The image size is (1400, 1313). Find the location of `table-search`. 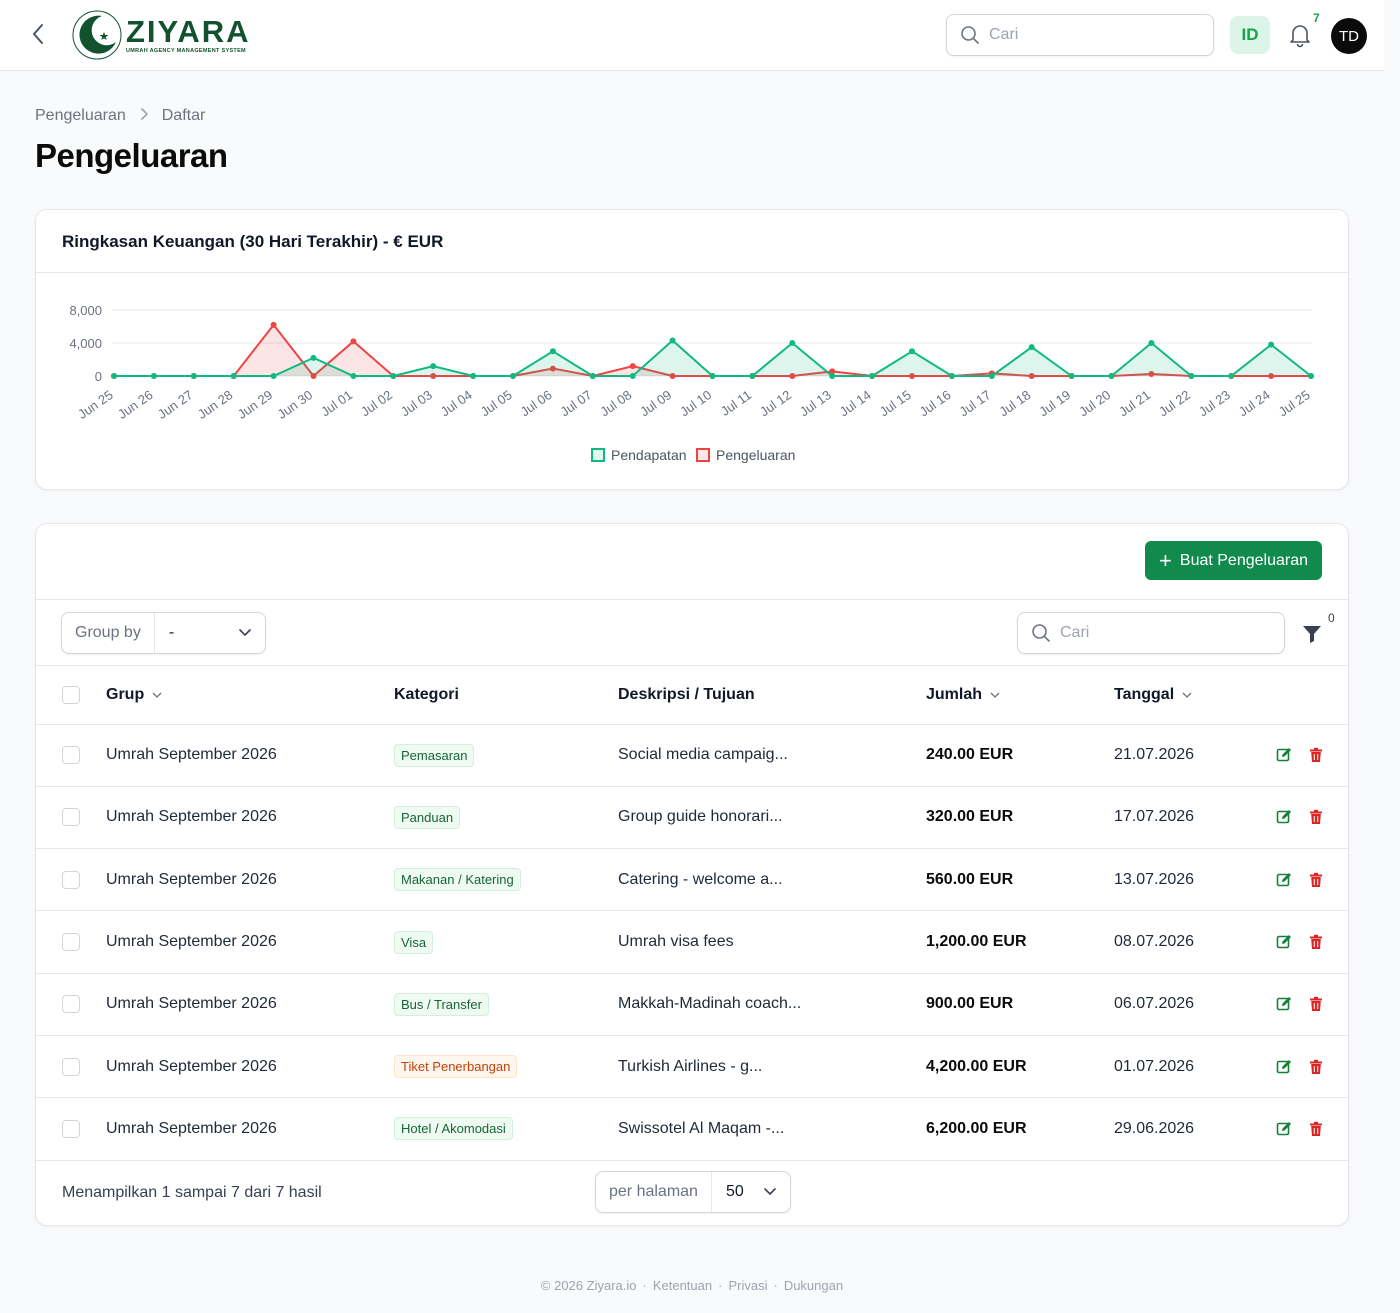

table-search is located at coordinates (1151, 633).